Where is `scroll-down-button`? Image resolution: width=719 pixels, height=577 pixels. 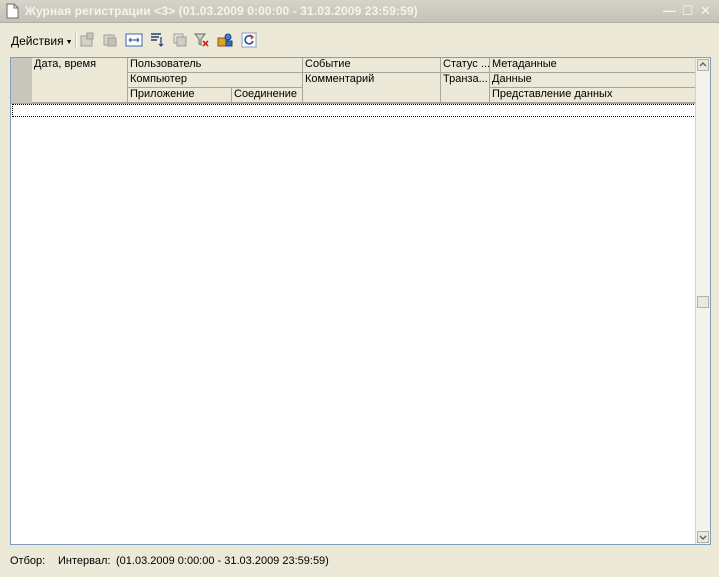 scroll-down-button is located at coordinates (703, 537).